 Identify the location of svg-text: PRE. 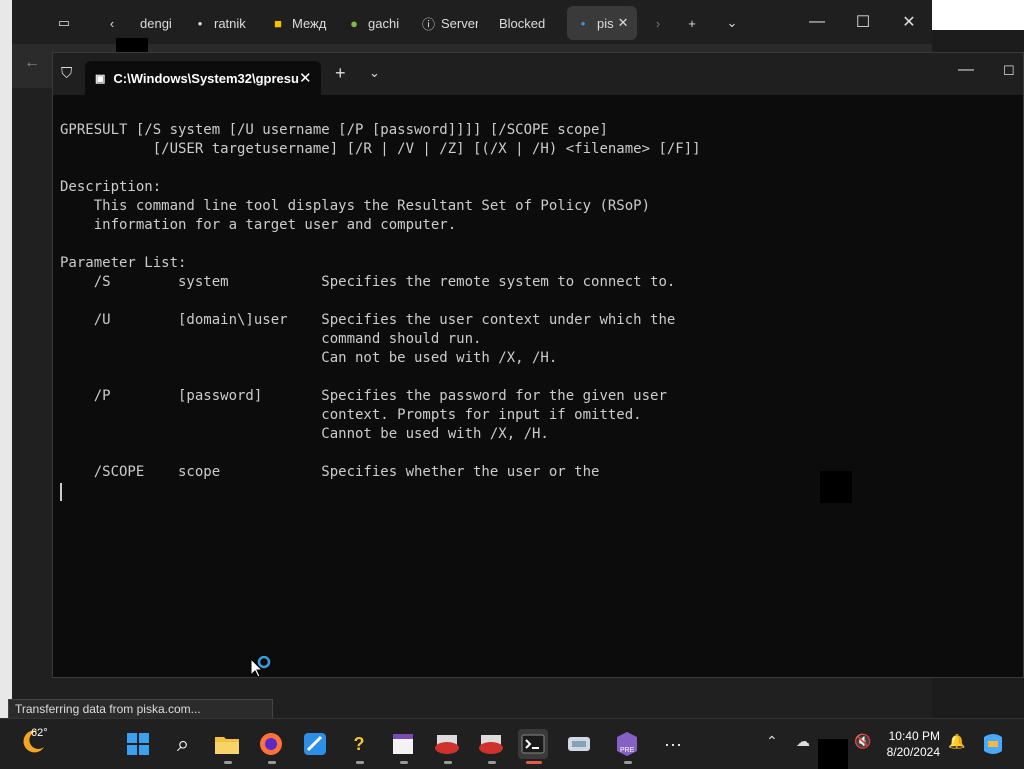
(627, 750).